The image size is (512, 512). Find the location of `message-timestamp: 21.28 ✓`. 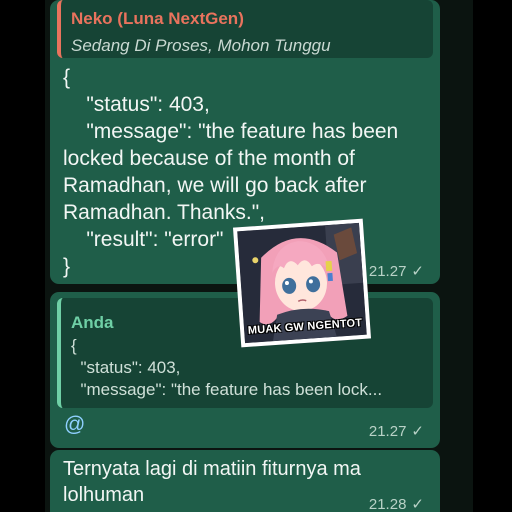

message-timestamp: 21.28 ✓ is located at coordinates (396, 503).